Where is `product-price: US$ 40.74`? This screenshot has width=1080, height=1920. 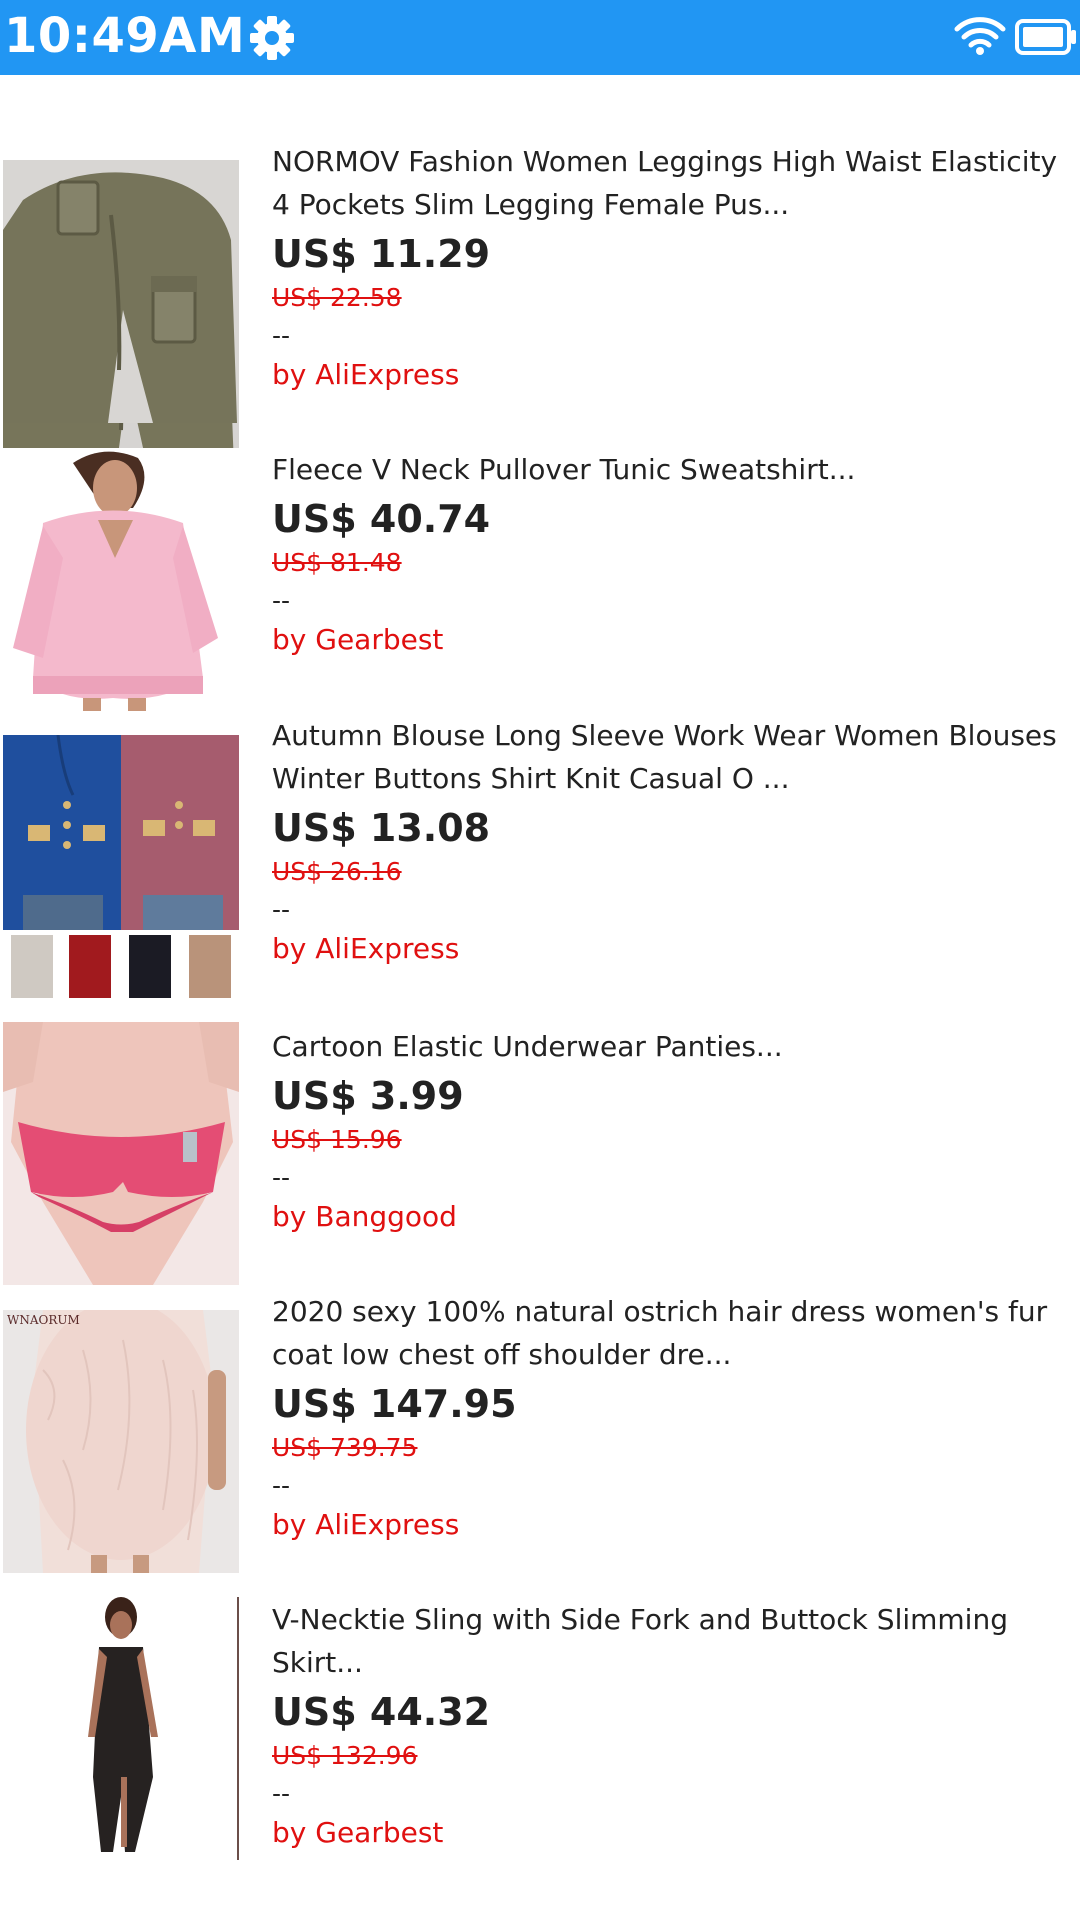
product-price: US$ 40.74 is located at coordinates (381, 519).